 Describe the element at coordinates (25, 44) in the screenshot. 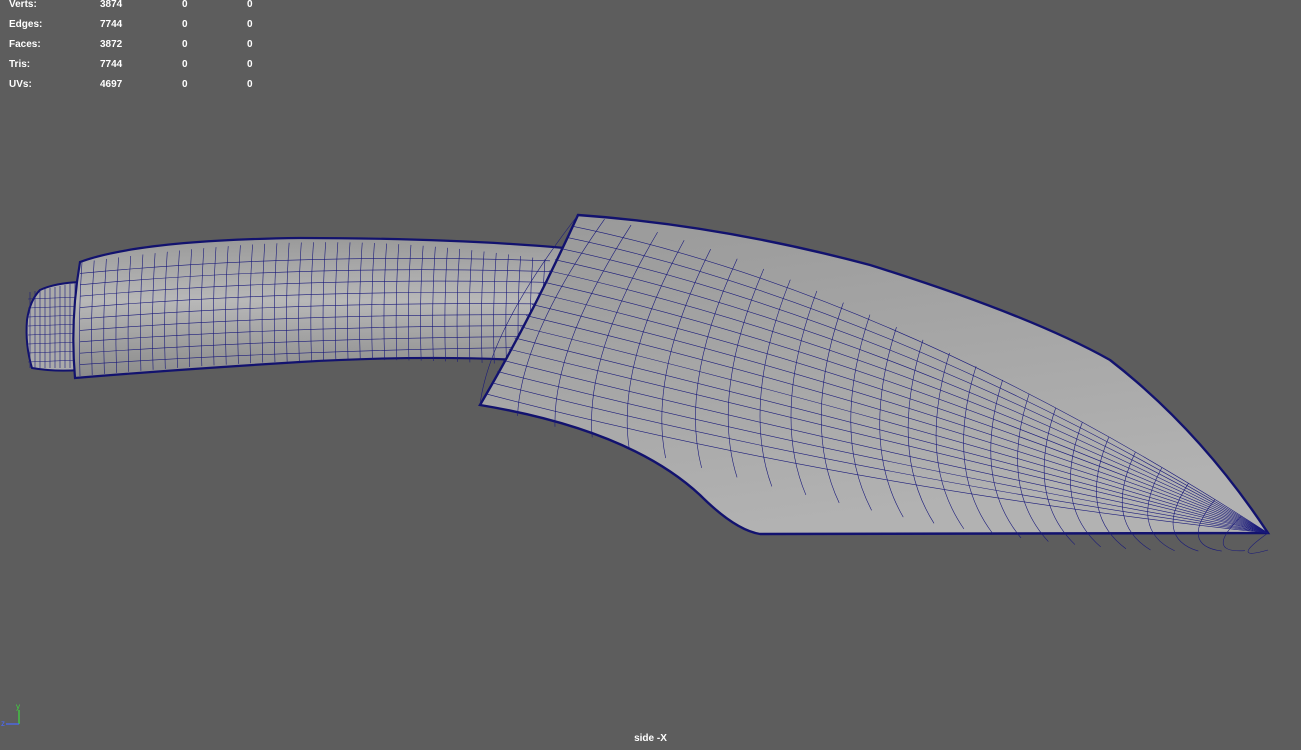

I see `hud-label: Faces:` at that location.